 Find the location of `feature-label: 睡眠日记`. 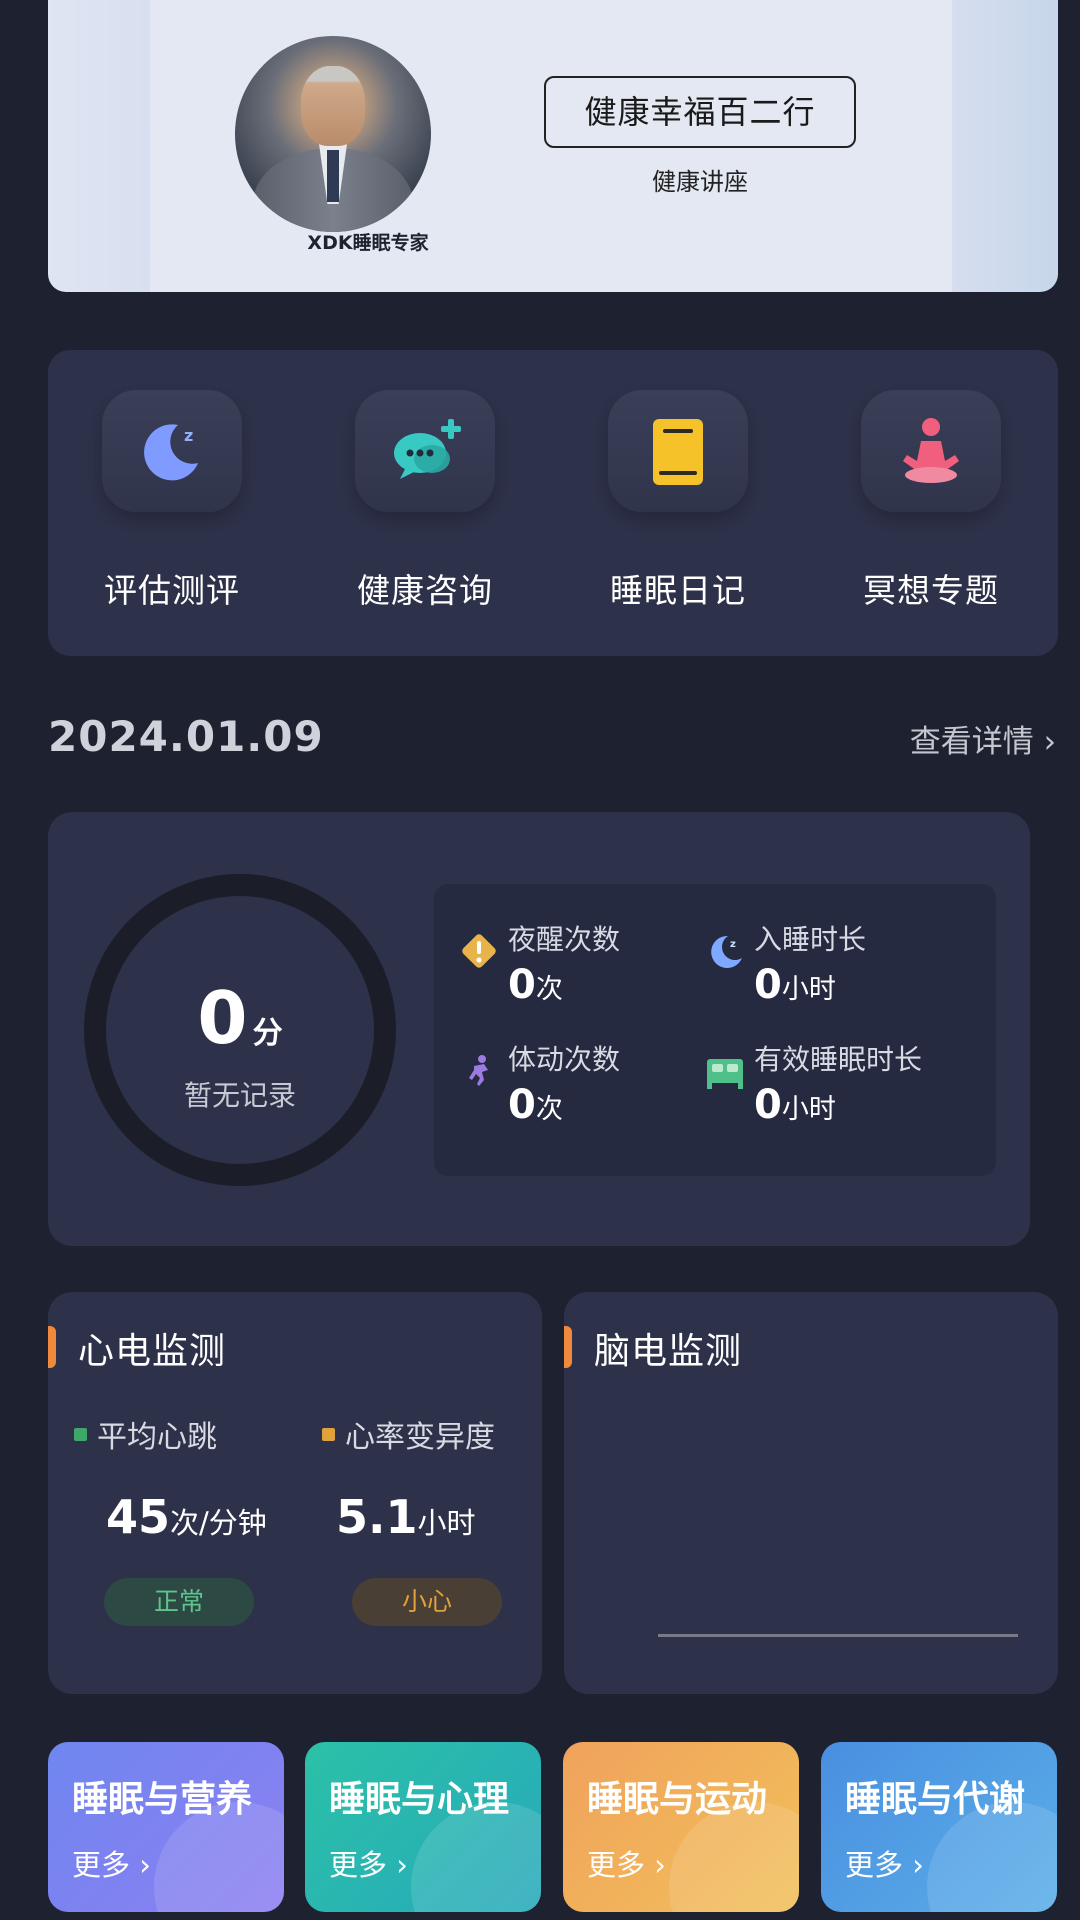

feature-label: 睡眠日记 is located at coordinates (678, 590).